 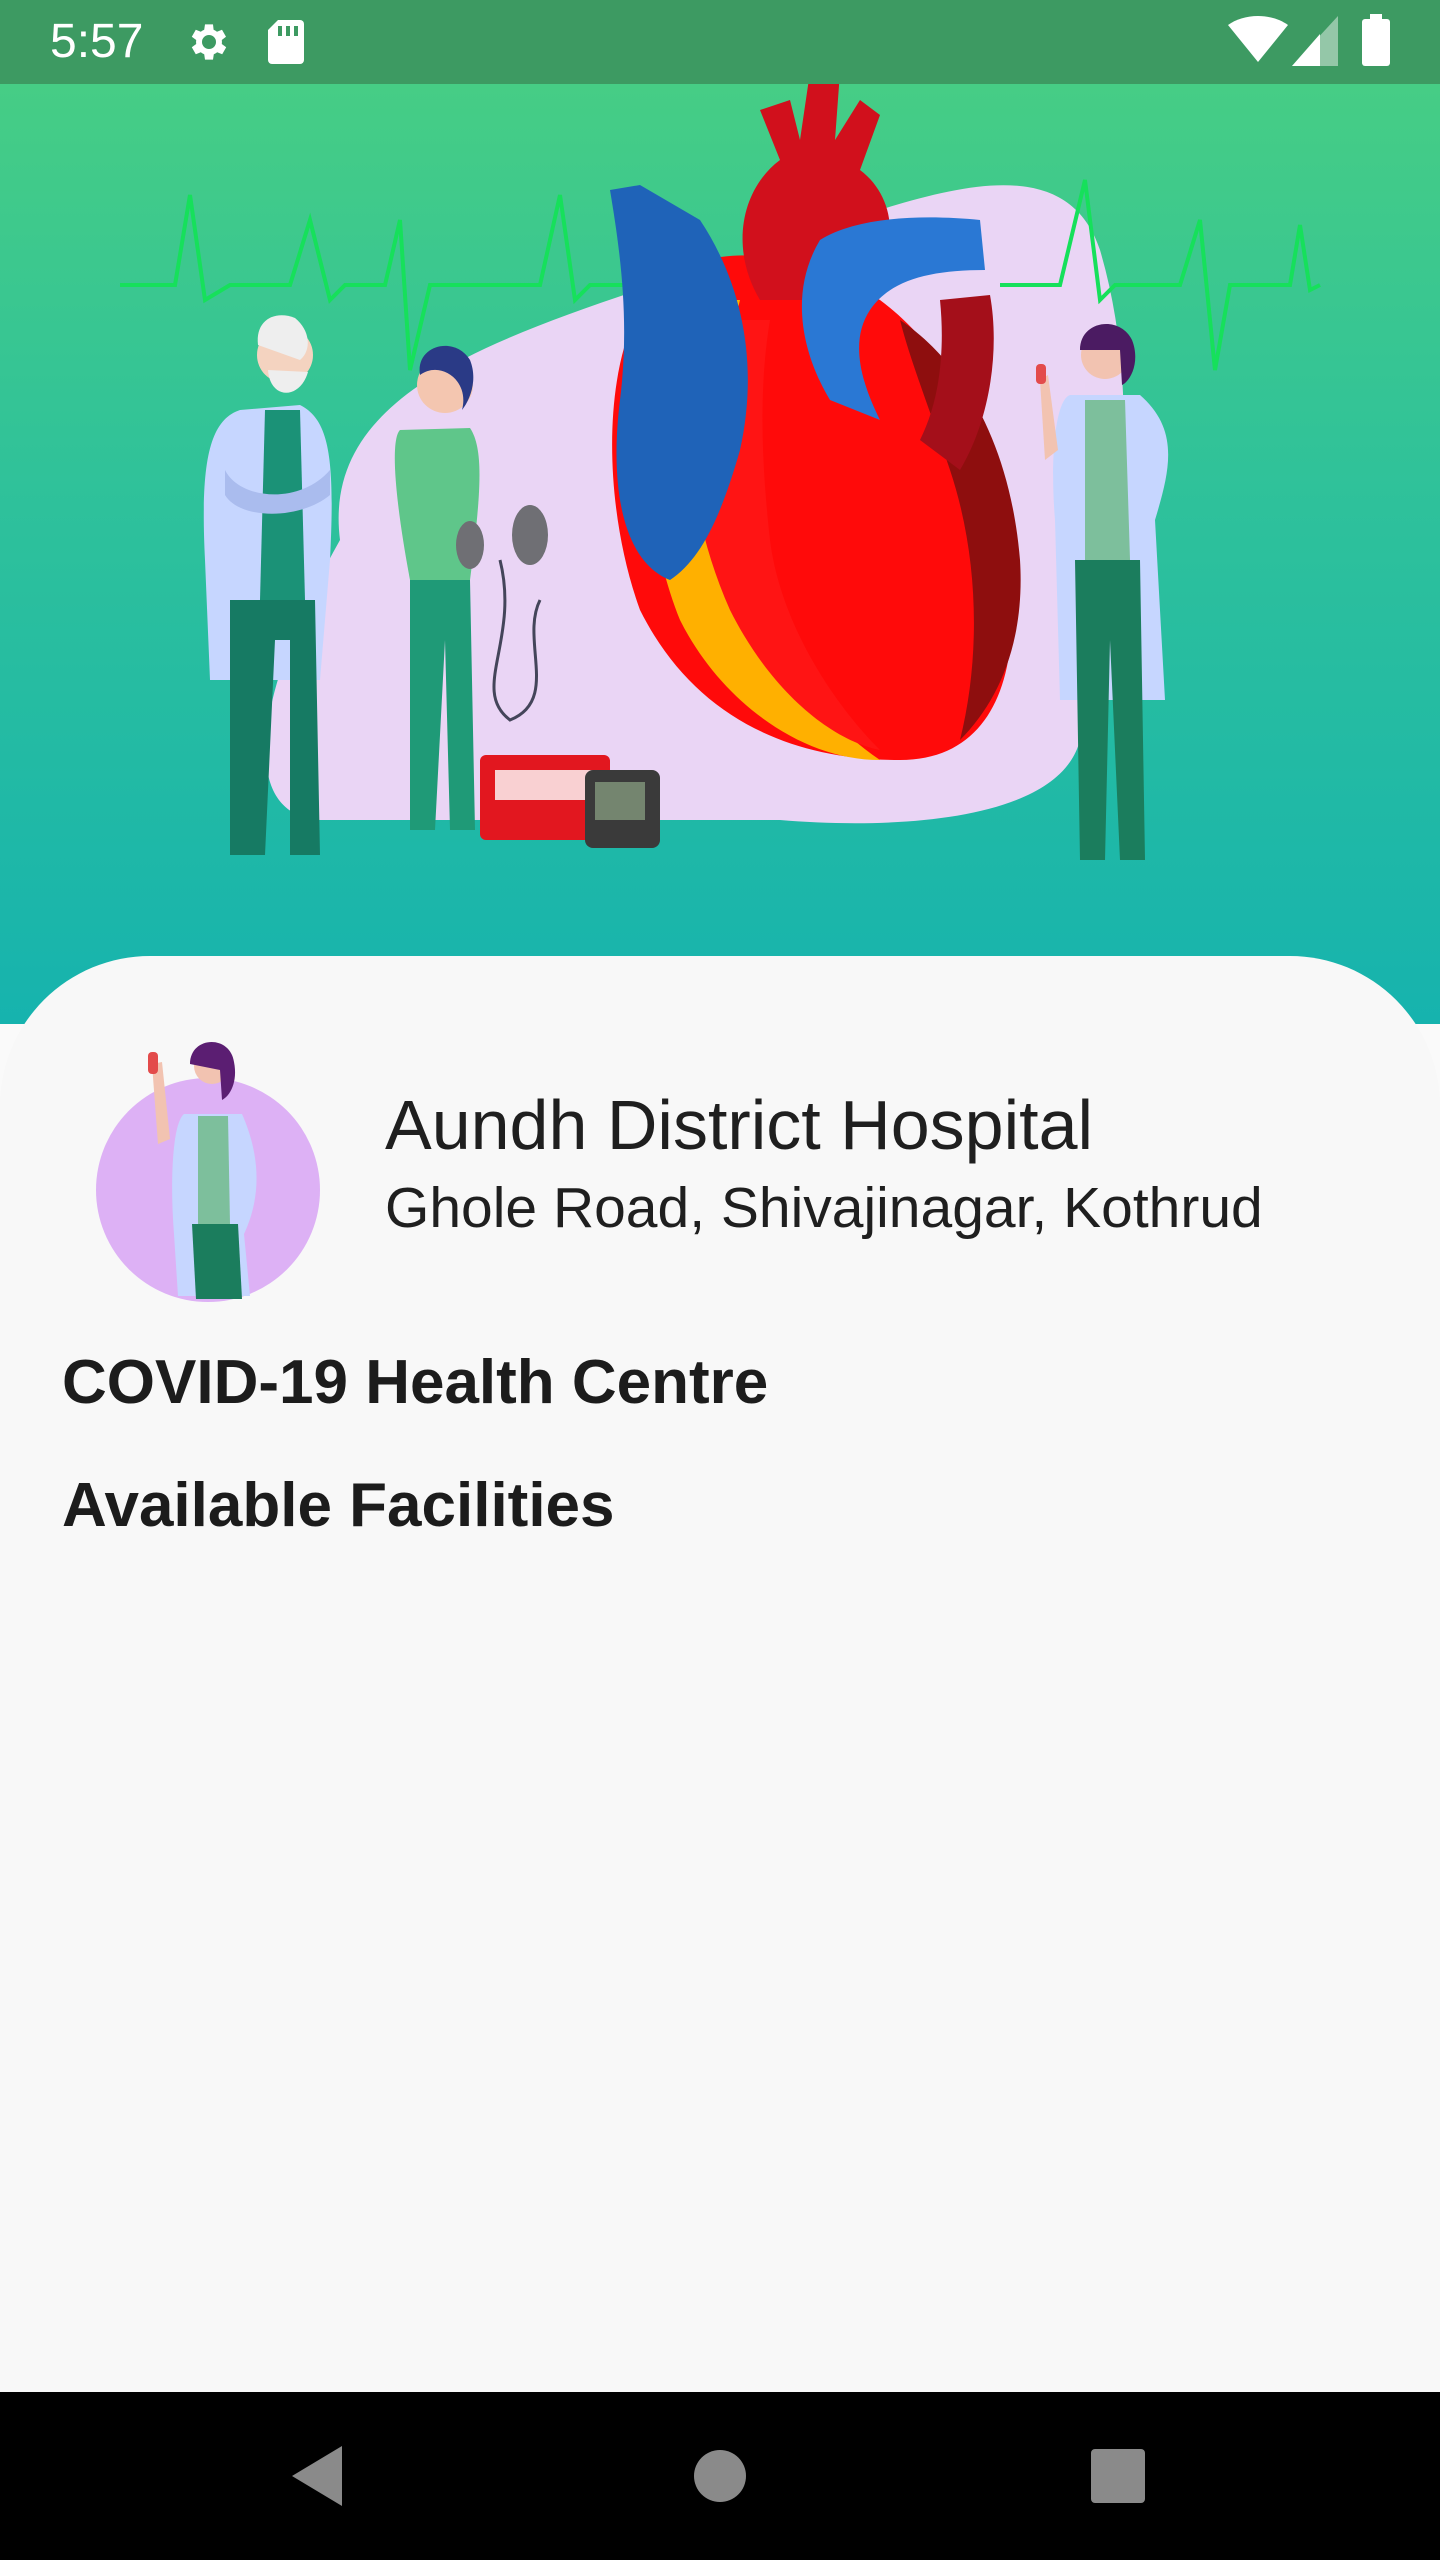 I want to click on home-icon, so click(x=720, y=2476).